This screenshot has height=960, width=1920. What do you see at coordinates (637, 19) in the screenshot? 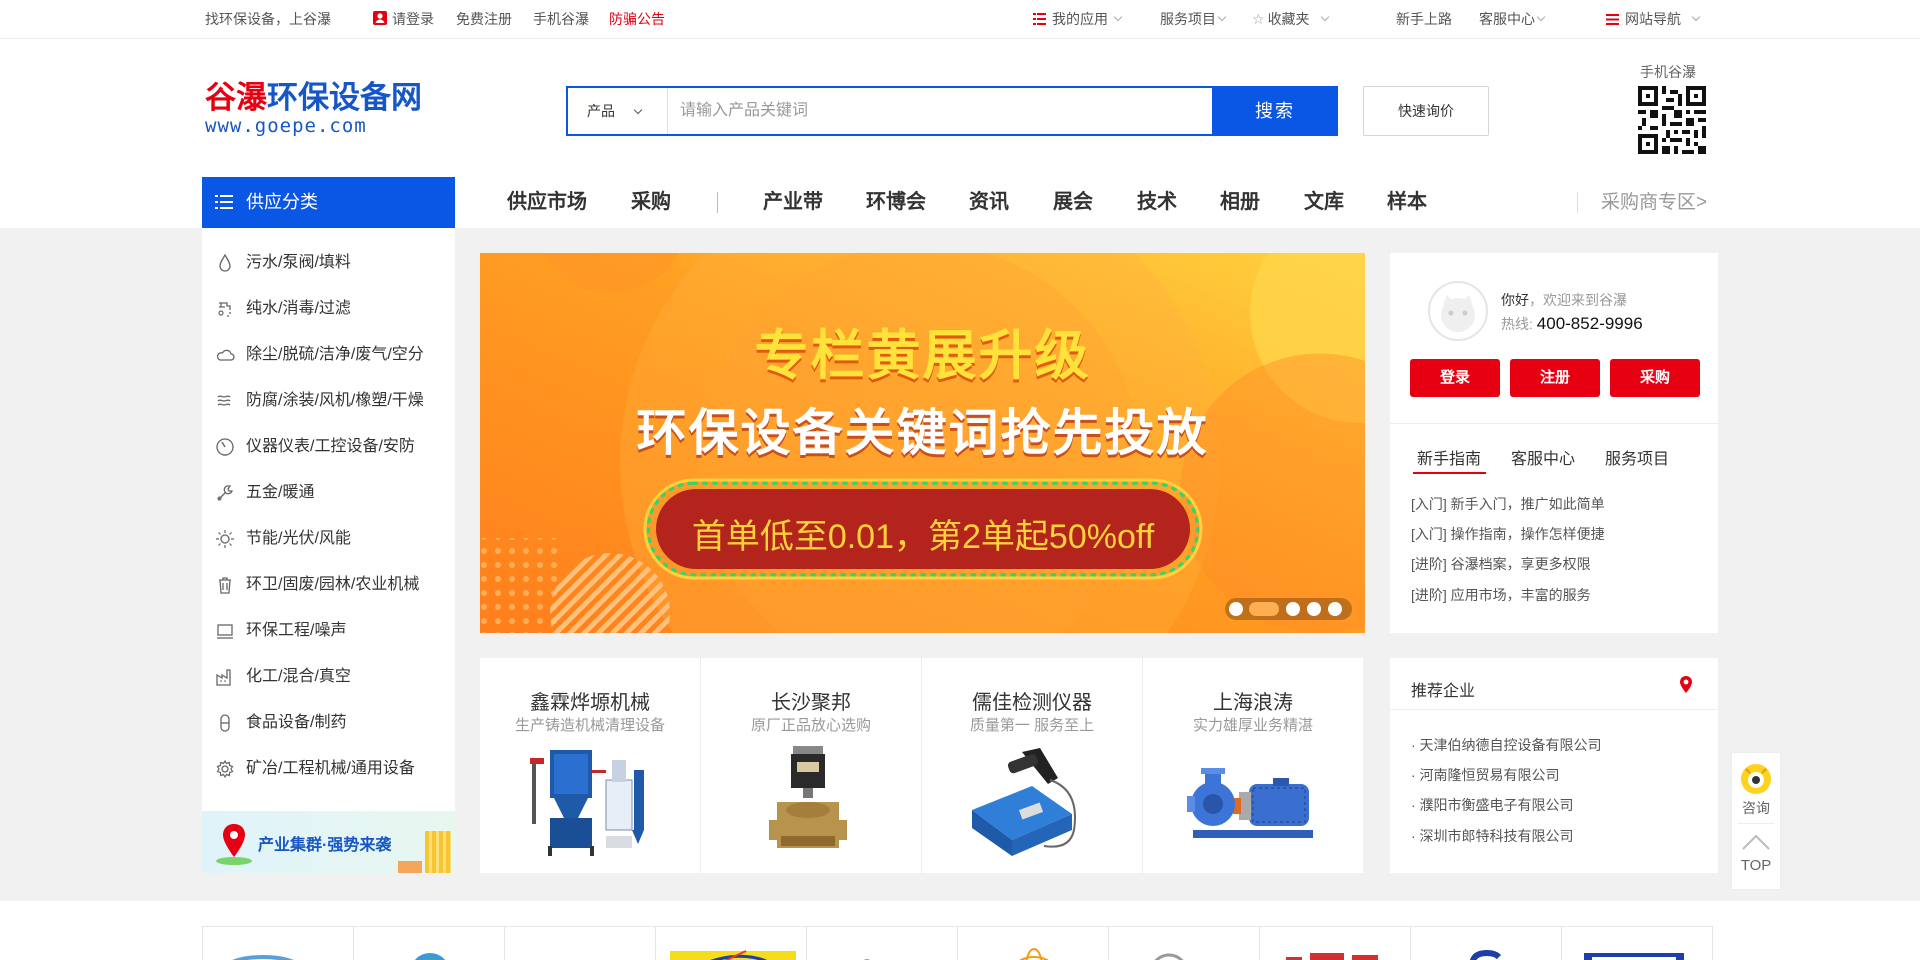
I see `fraud-notice-link: 防骗公告` at bounding box center [637, 19].